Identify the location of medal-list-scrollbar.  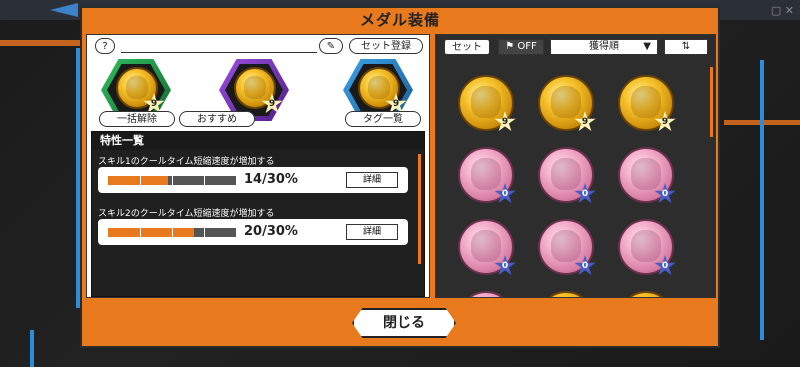
(711, 102).